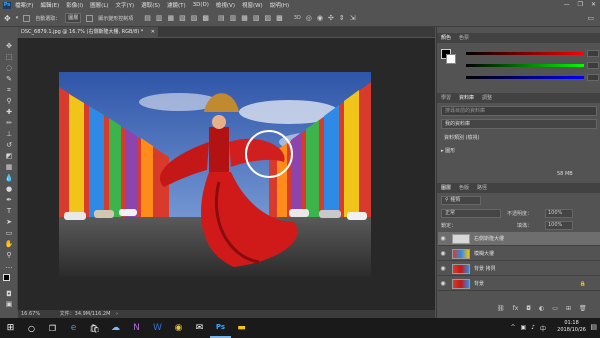 This screenshot has width=600, height=338. Describe the element at coordinates (99, 5) in the screenshot. I see `menu-layer: 圖層(L)` at that location.